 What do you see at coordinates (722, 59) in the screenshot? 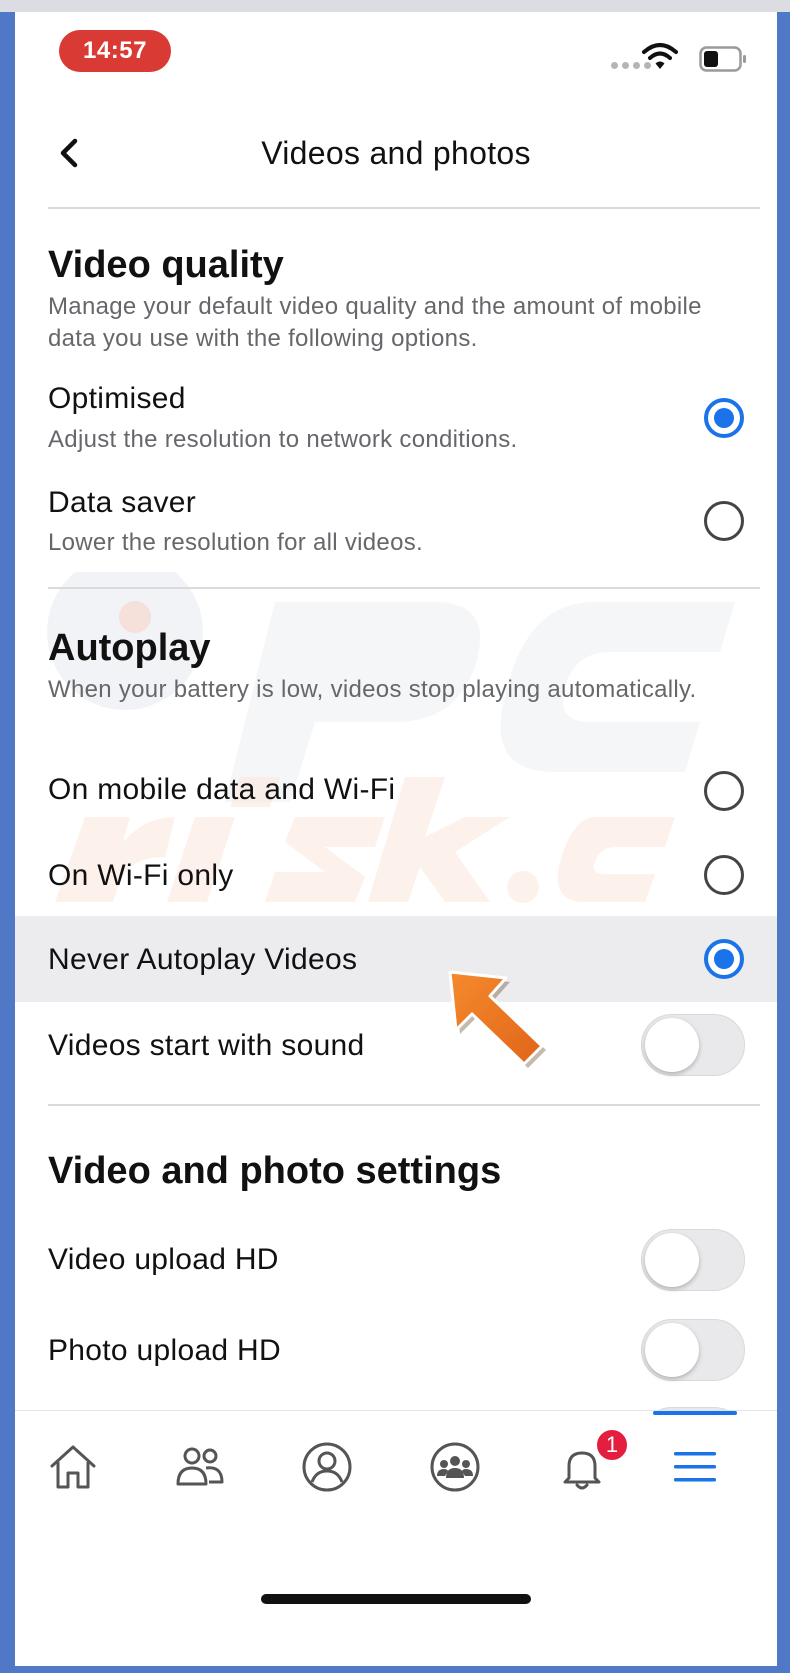
I see `battery-icon` at bounding box center [722, 59].